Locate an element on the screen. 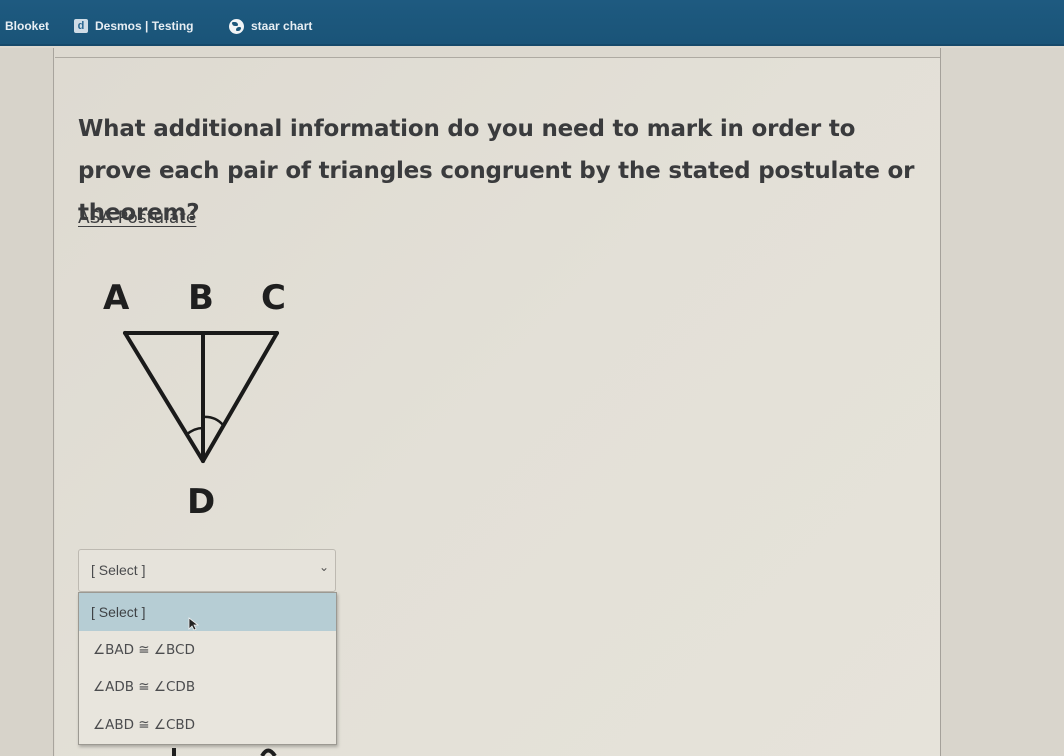 Image resolution: width=1064 pixels, height=756 pixels. bookmark-label: Blooket is located at coordinates (27, 26).